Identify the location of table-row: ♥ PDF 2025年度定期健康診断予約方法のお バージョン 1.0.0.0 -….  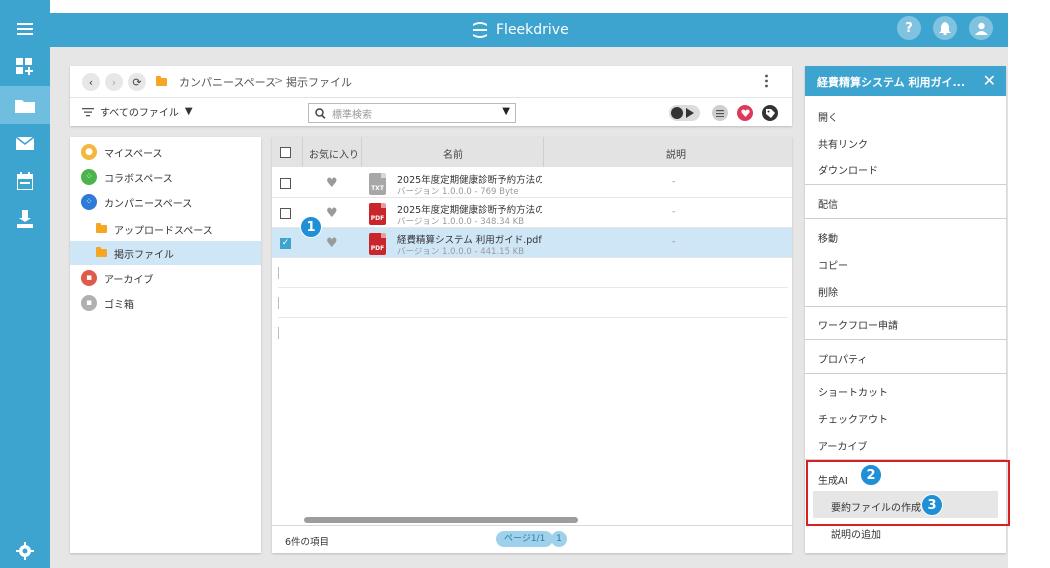
(532, 213).